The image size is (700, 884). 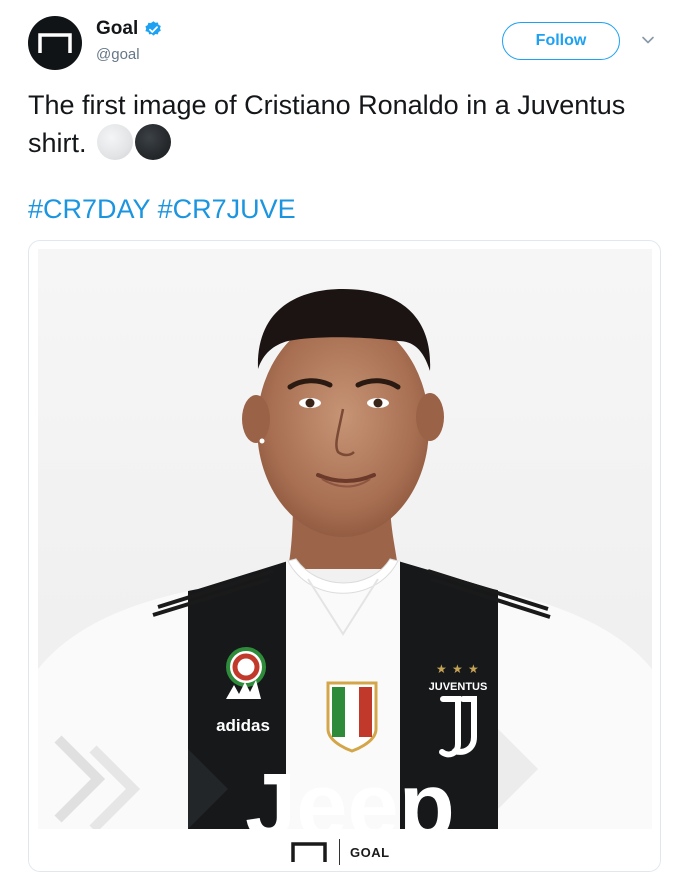 What do you see at coordinates (118, 54) in the screenshot?
I see `user-handle: @goal` at bounding box center [118, 54].